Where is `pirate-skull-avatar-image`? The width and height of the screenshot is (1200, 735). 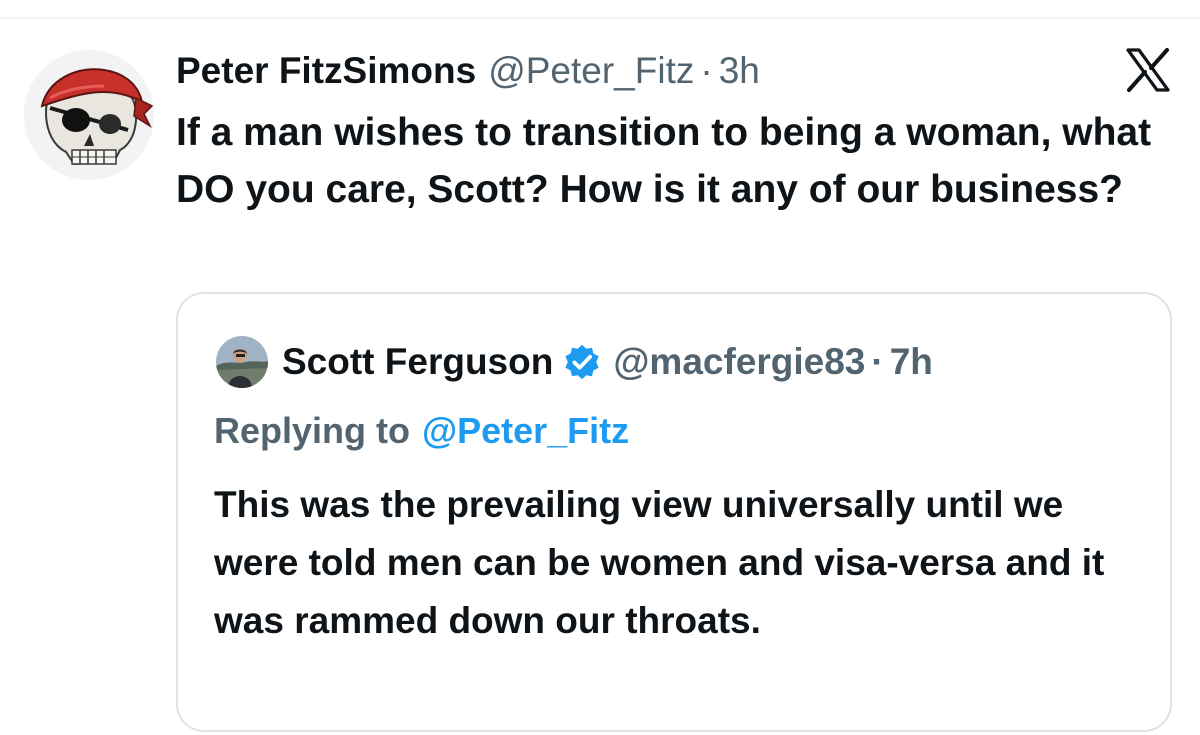 pirate-skull-avatar-image is located at coordinates (89, 115).